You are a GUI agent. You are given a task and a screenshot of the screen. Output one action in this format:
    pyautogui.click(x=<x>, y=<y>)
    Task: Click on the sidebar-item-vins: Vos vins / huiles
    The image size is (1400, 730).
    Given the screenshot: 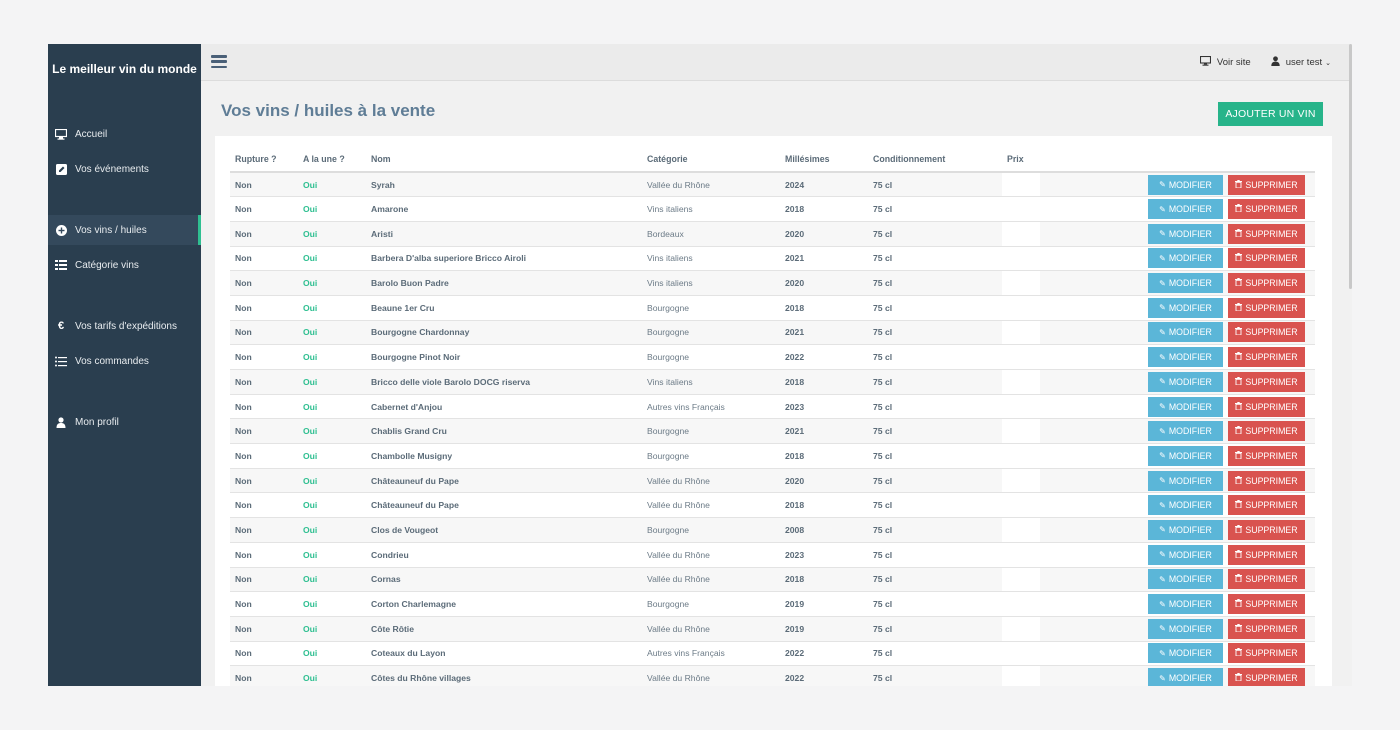 What is the action you would take?
    pyautogui.click(x=124, y=230)
    